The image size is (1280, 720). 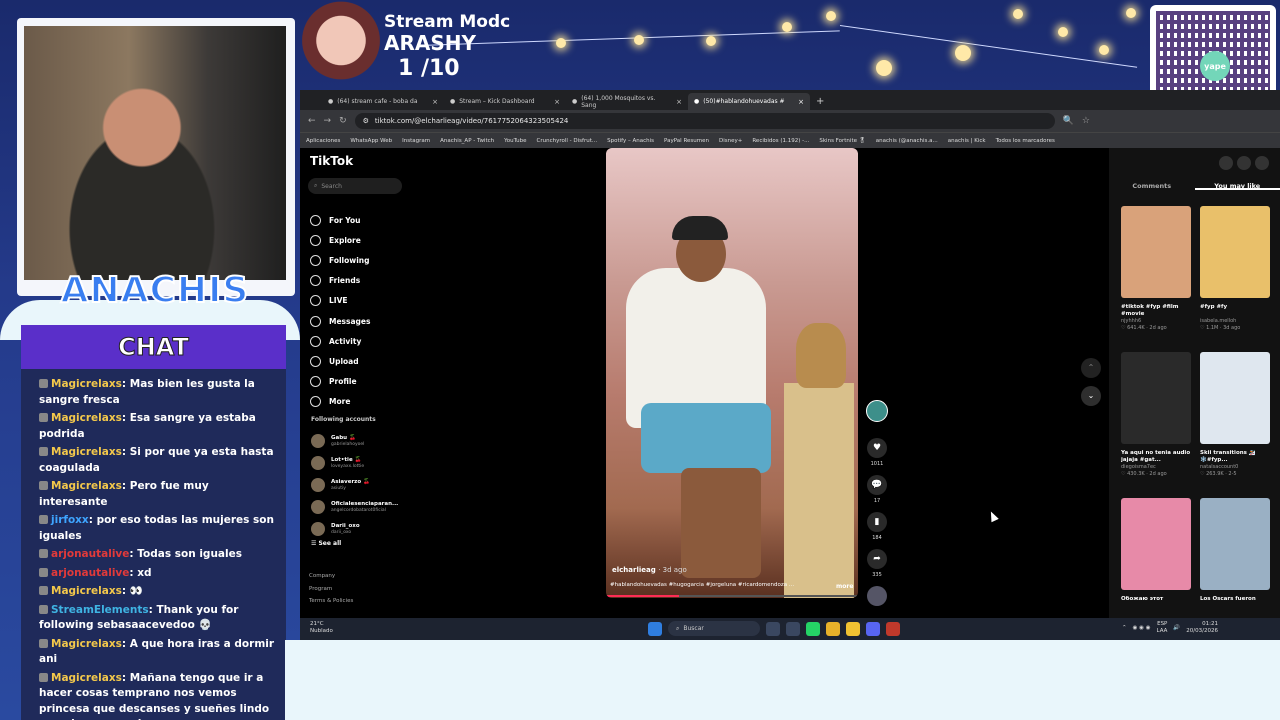 I want to click on task-view-icon, so click(x=773, y=628).